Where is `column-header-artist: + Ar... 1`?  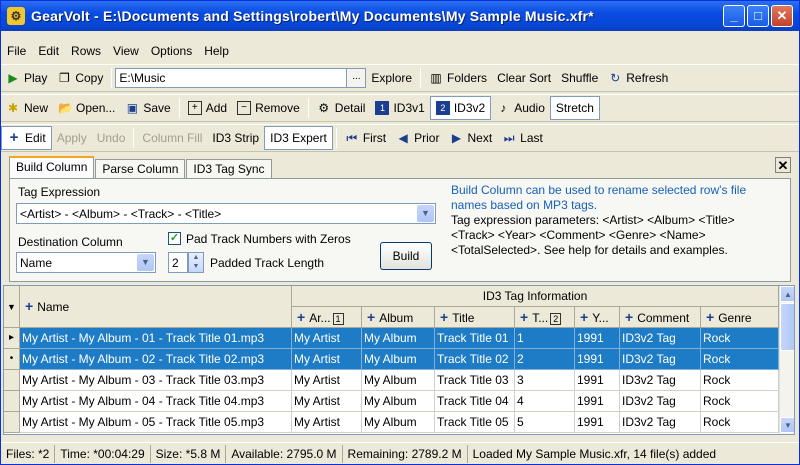 column-header-artist: + Ar... 1 is located at coordinates (327, 317).